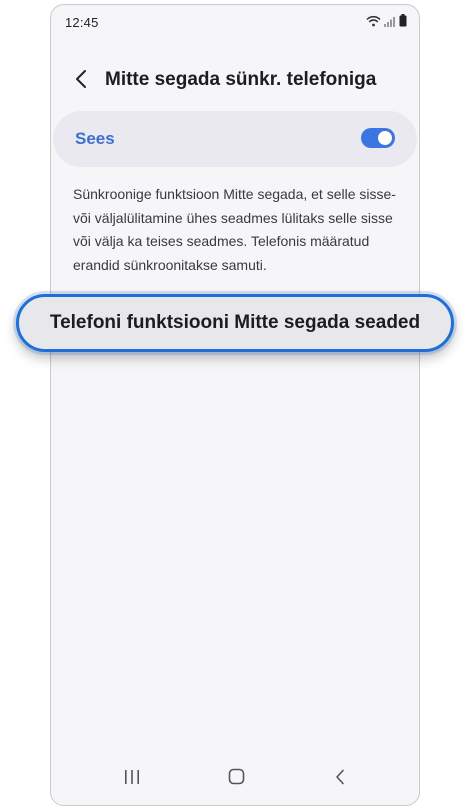 The image size is (470, 810). What do you see at coordinates (235, 23) in the screenshot?
I see `status-bar: 12:45` at bounding box center [235, 23].